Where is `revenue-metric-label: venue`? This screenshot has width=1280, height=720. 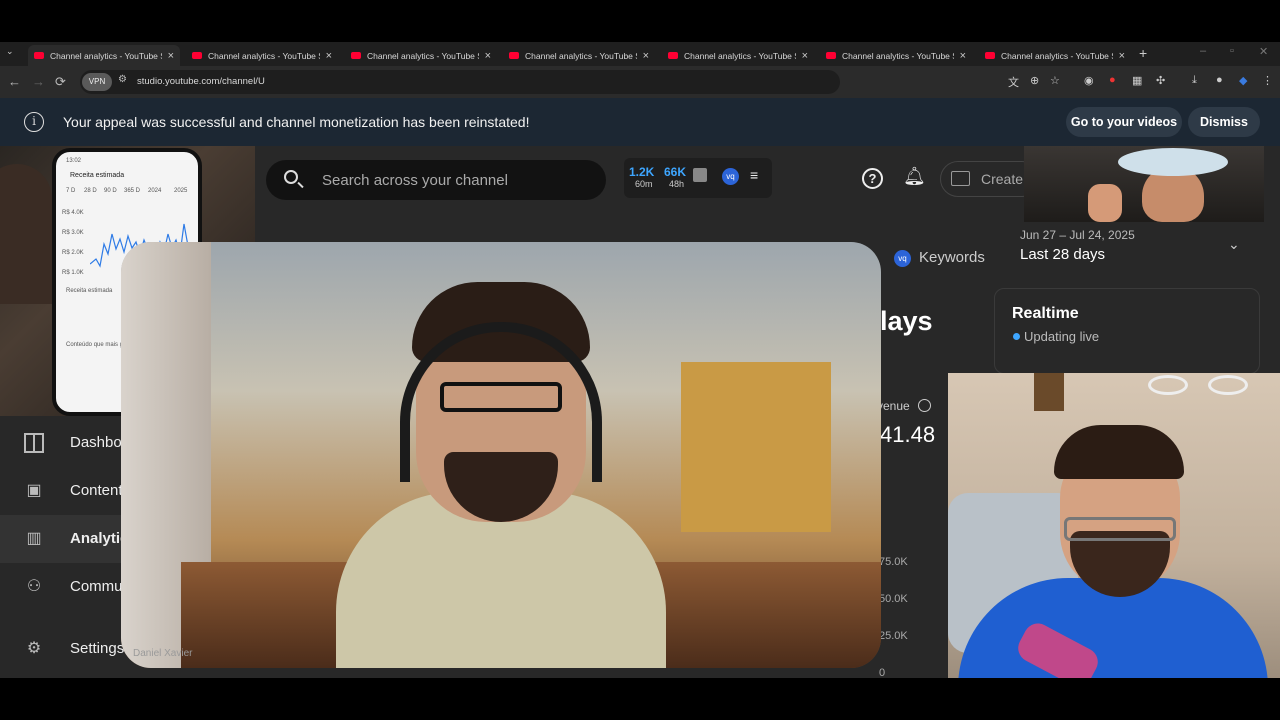 revenue-metric-label: venue is located at coordinates (893, 406).